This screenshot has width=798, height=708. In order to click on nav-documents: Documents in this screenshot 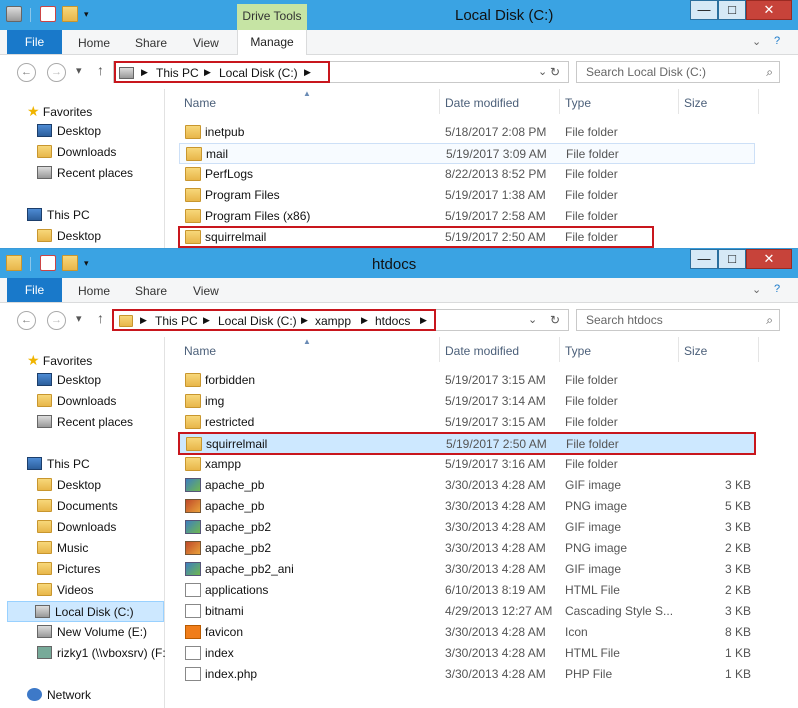, I will do `click(77, 506)`.